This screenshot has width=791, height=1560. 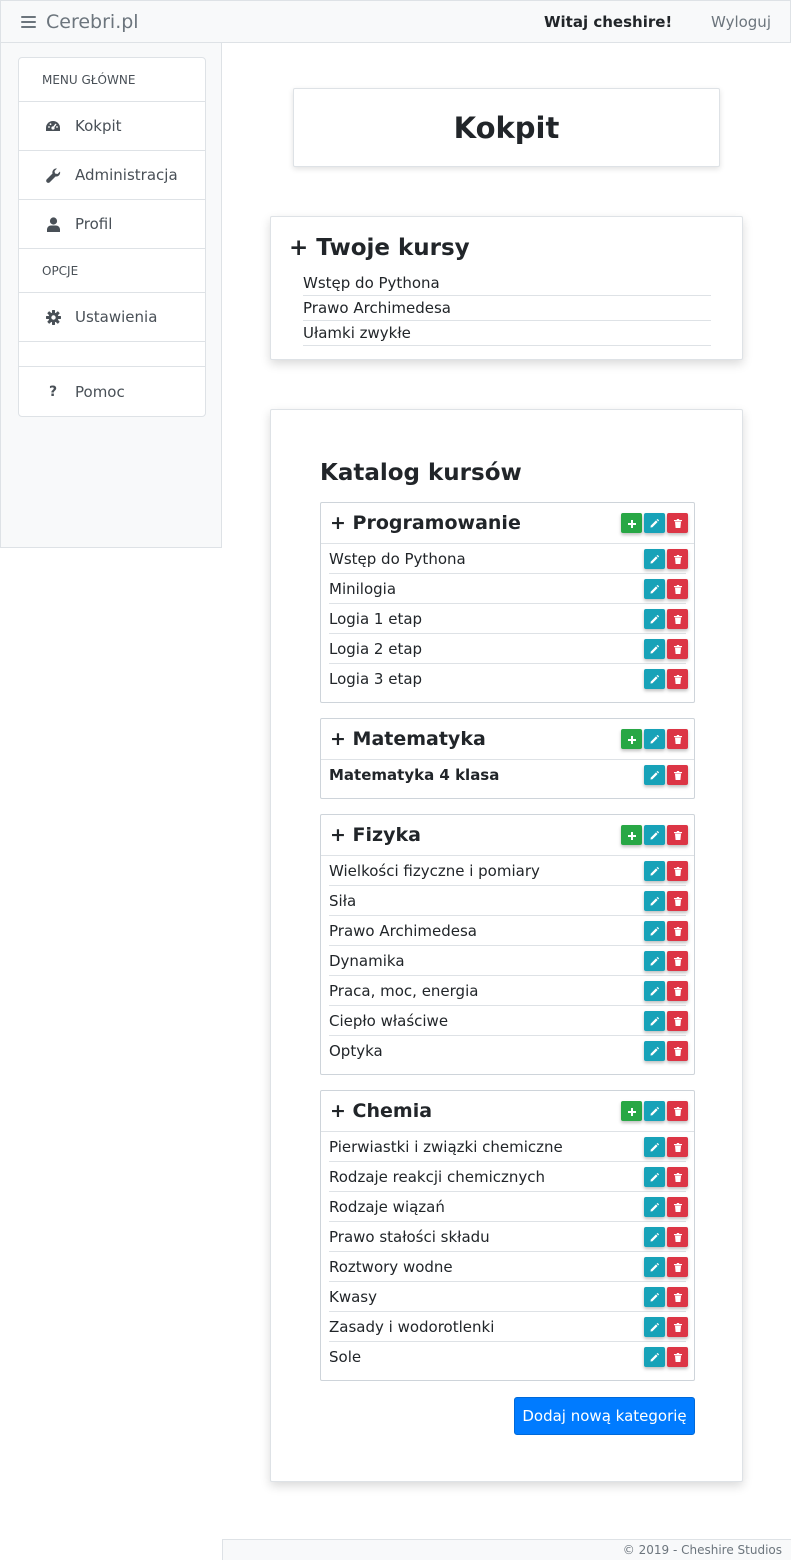 I want to click on course-name: Minilogia, so click(x=486, y=589).